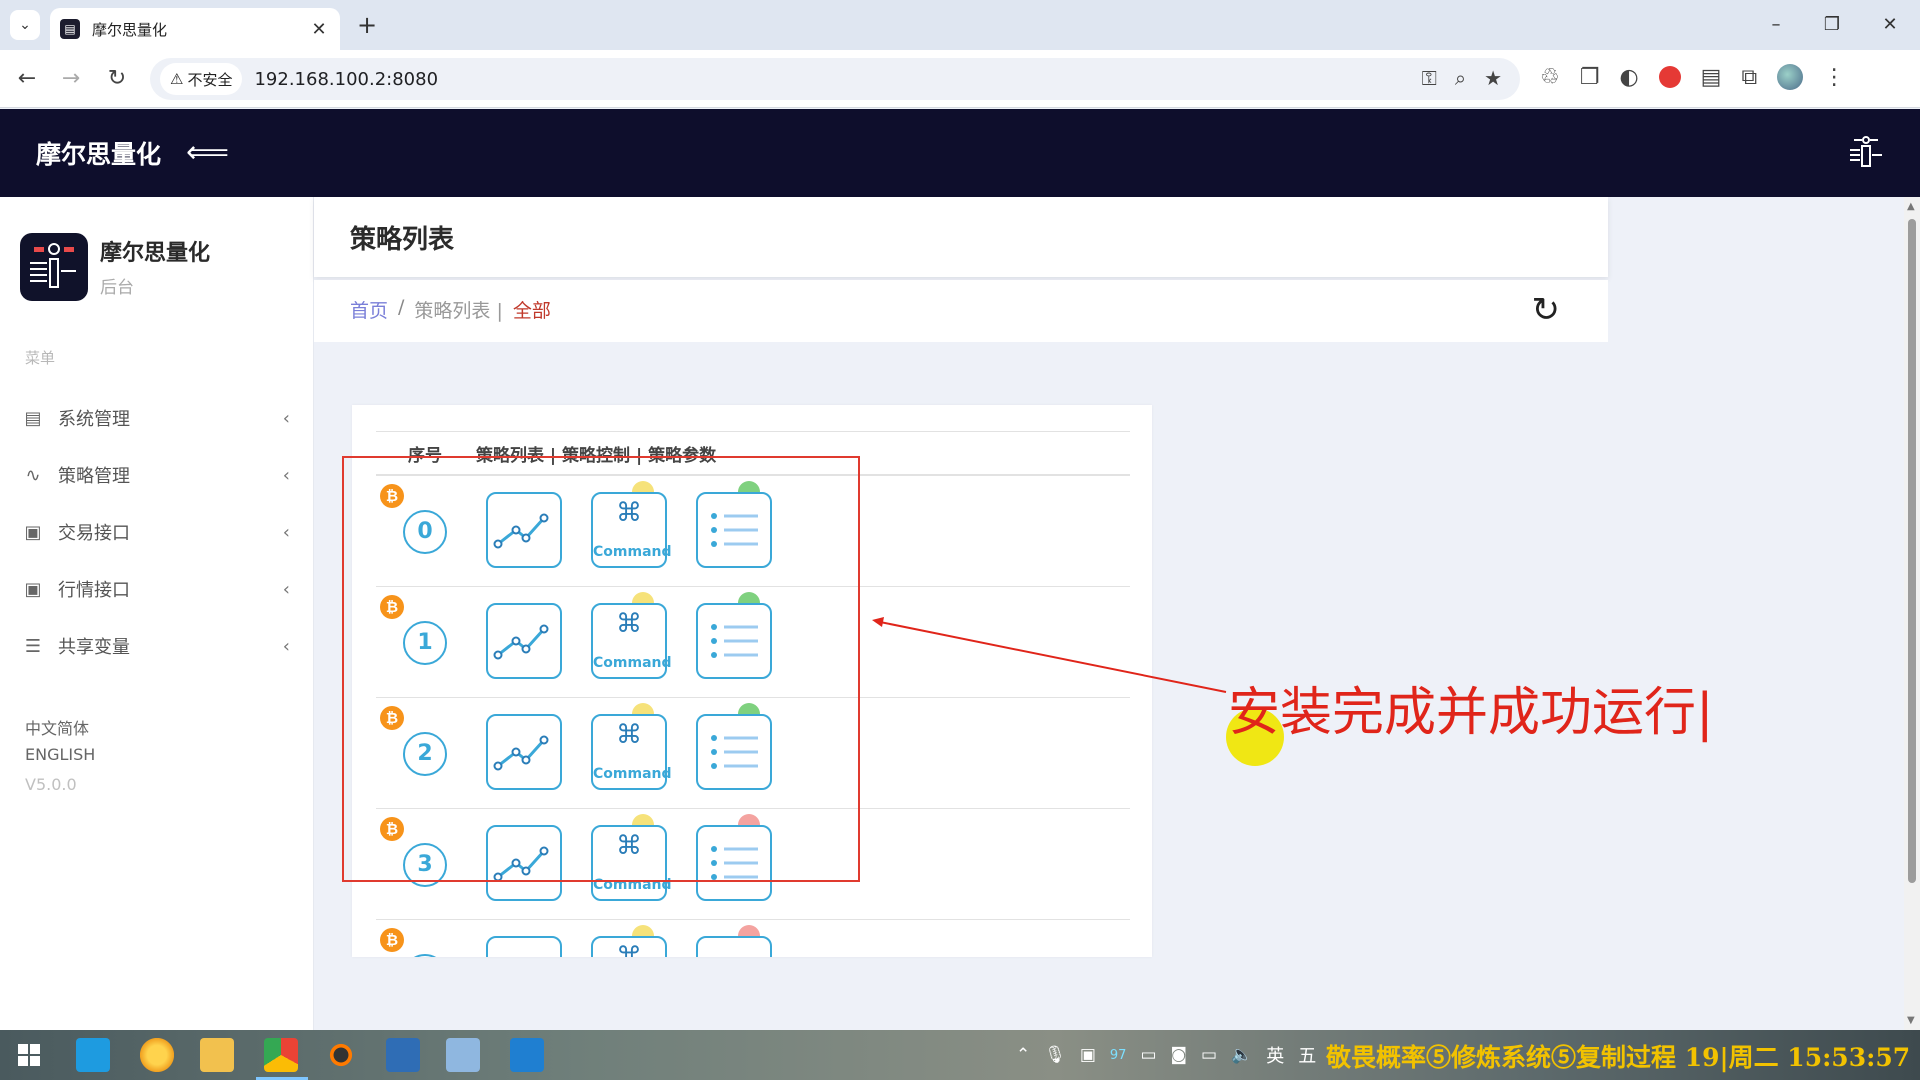 This screenshot has width=1920, height=1080. I want to click on annotation-highlight-box, so click(601, 669).